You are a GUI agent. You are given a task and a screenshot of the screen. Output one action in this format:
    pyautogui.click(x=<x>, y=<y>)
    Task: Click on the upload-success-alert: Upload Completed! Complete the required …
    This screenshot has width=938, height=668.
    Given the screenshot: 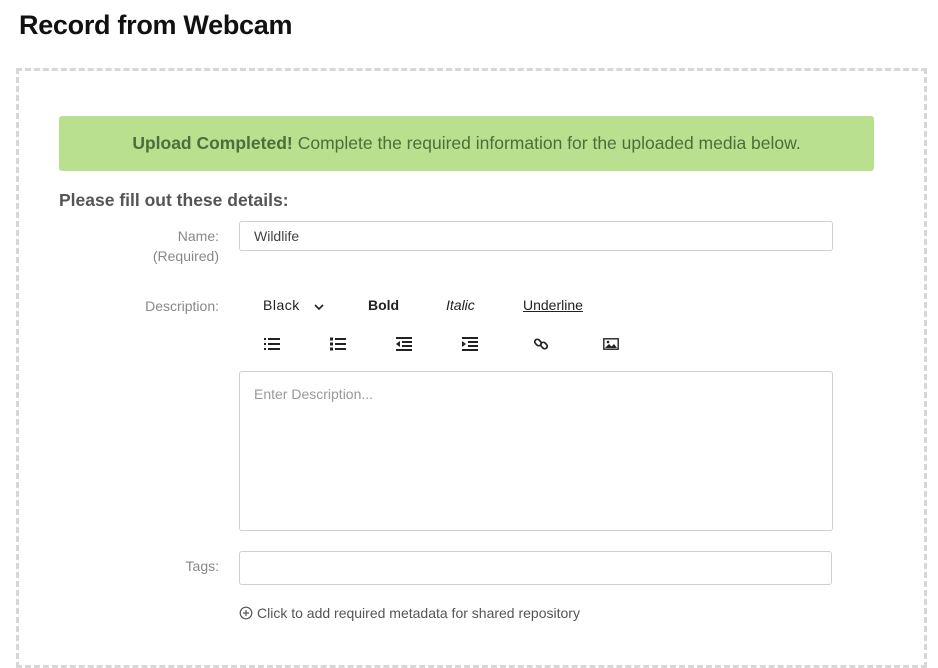 What is the action you would take?
    pyautogui.click(x=466, y=143)
    